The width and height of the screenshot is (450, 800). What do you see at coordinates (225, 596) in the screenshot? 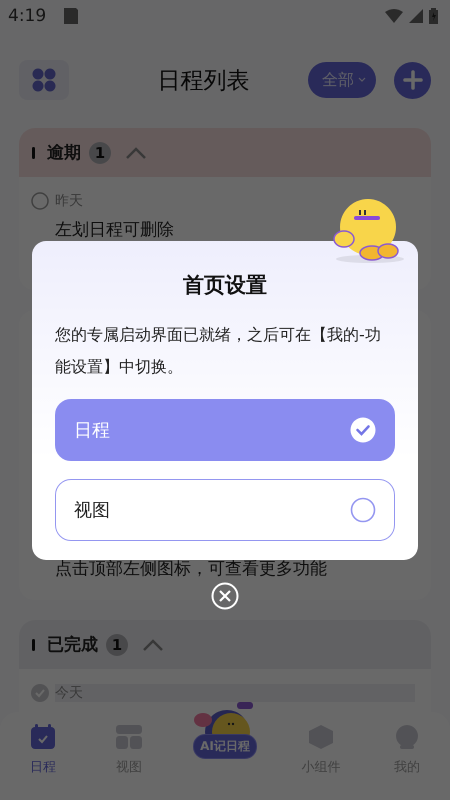
I see `close-button` at bounding box center [225, 596].